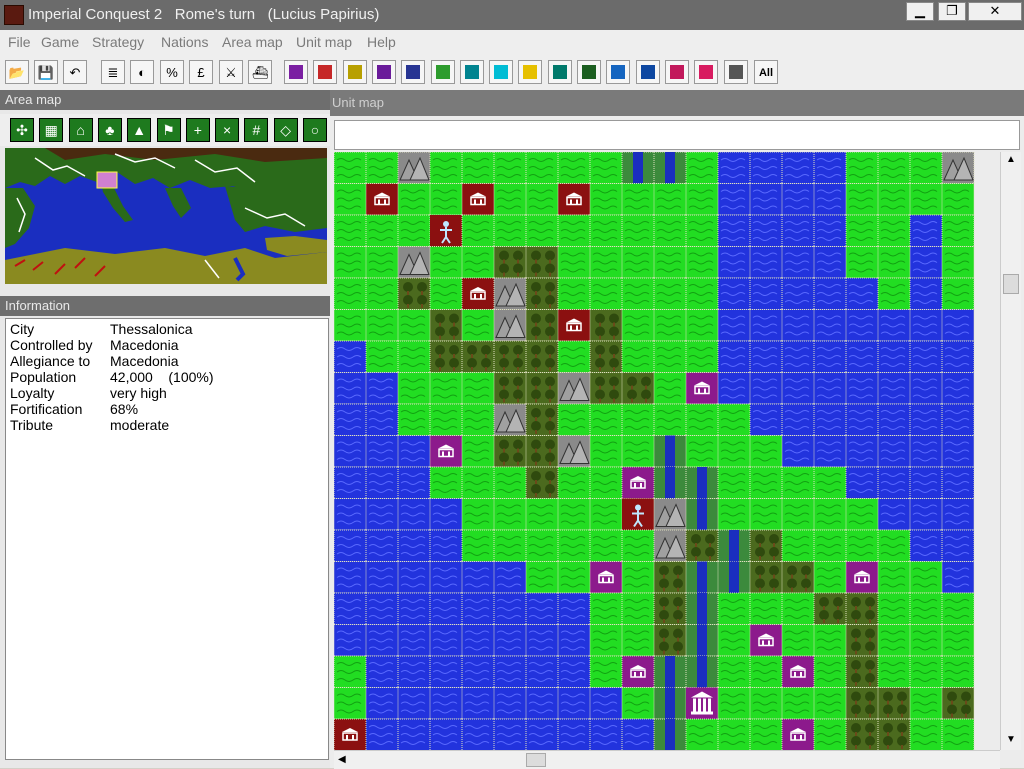 The height and width of the screenshot is (769, 1024). I want to click on city-view-icon: ▦, so click(51, 130).